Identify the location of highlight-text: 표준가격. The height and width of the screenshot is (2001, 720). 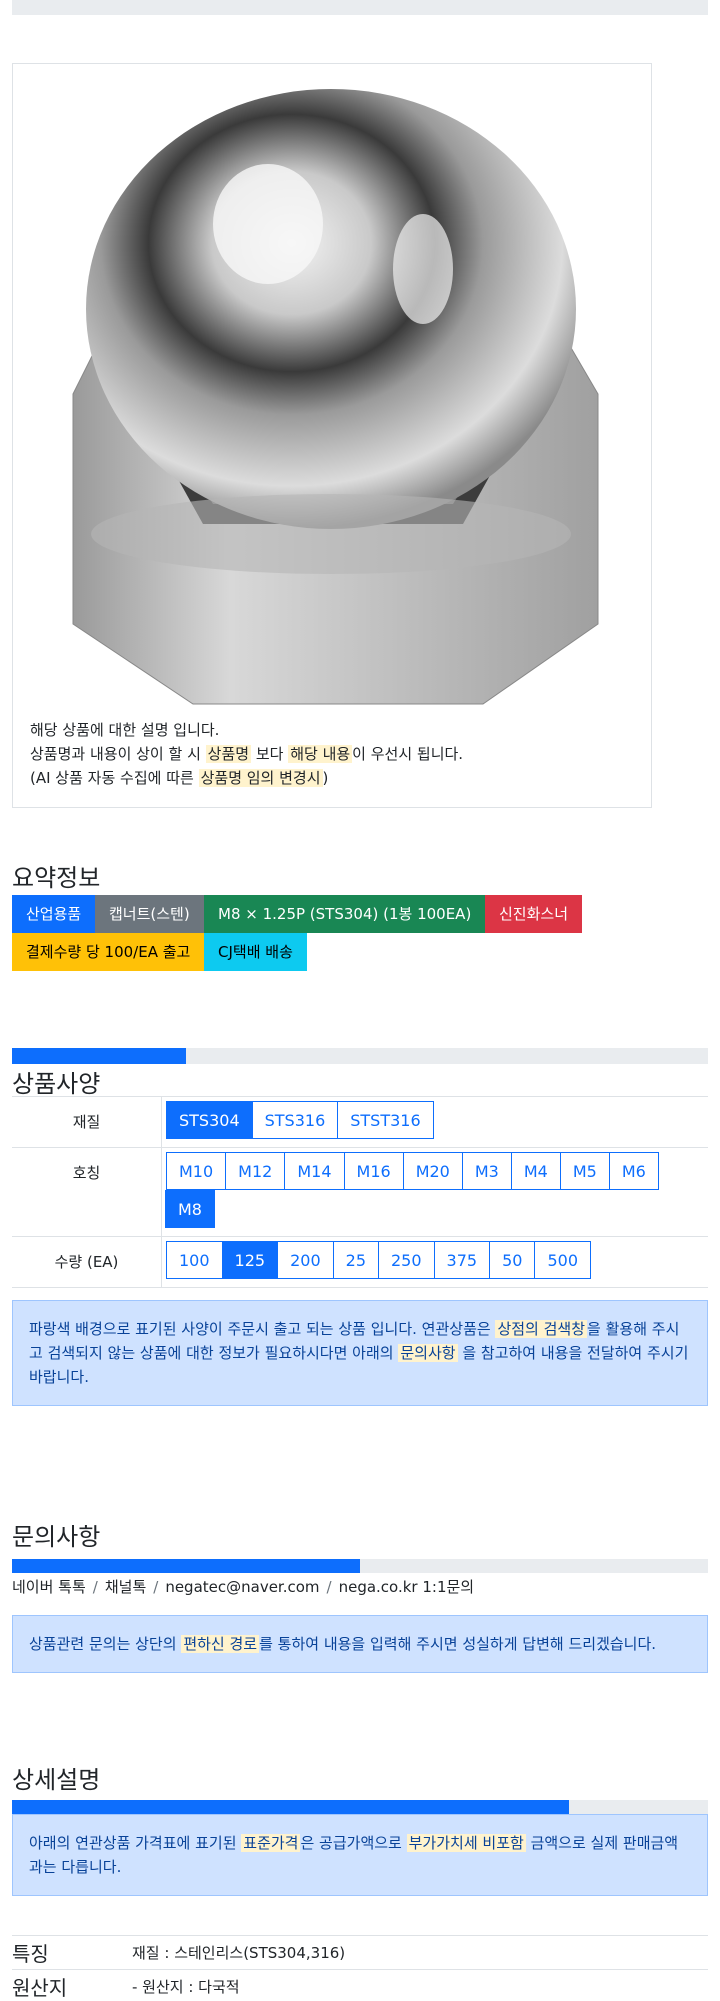
(271, 1843).